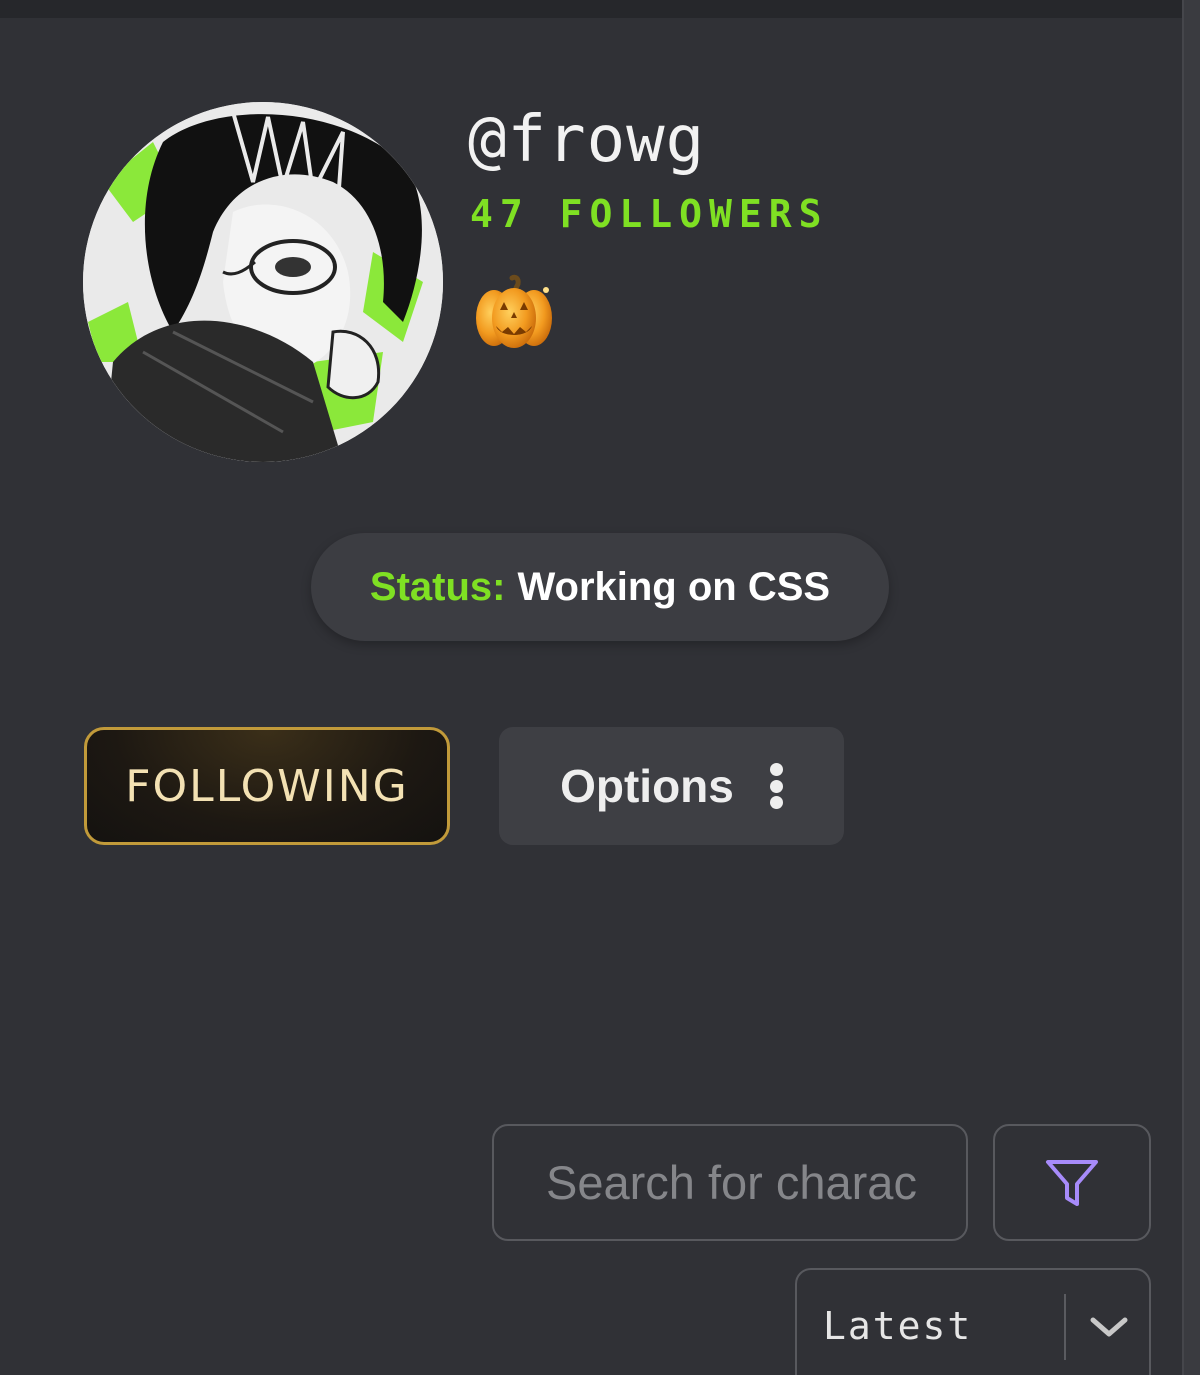 The image size is (1200, 1375). I want to click on sort-divider, so click(1065, 1327).